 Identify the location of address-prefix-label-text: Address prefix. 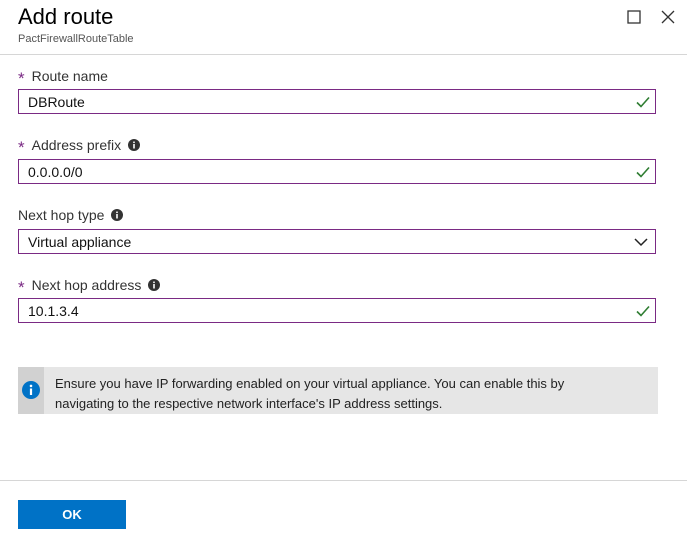
(76, 145).